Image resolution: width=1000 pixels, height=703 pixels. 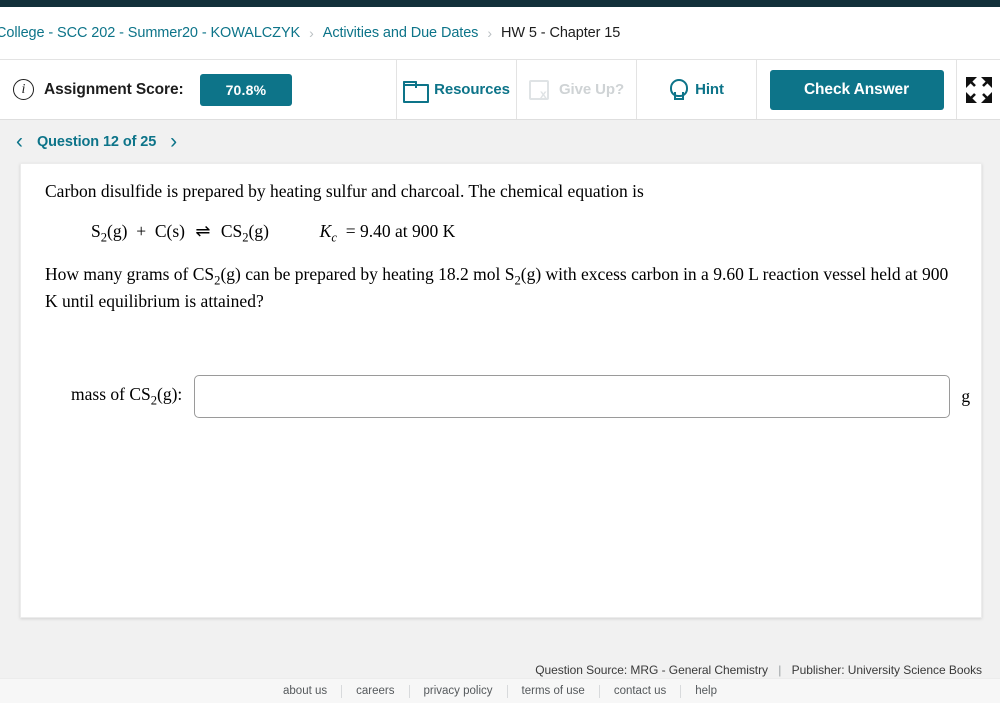 I want to click on top-accent-bar, so click(x=500, y=3).